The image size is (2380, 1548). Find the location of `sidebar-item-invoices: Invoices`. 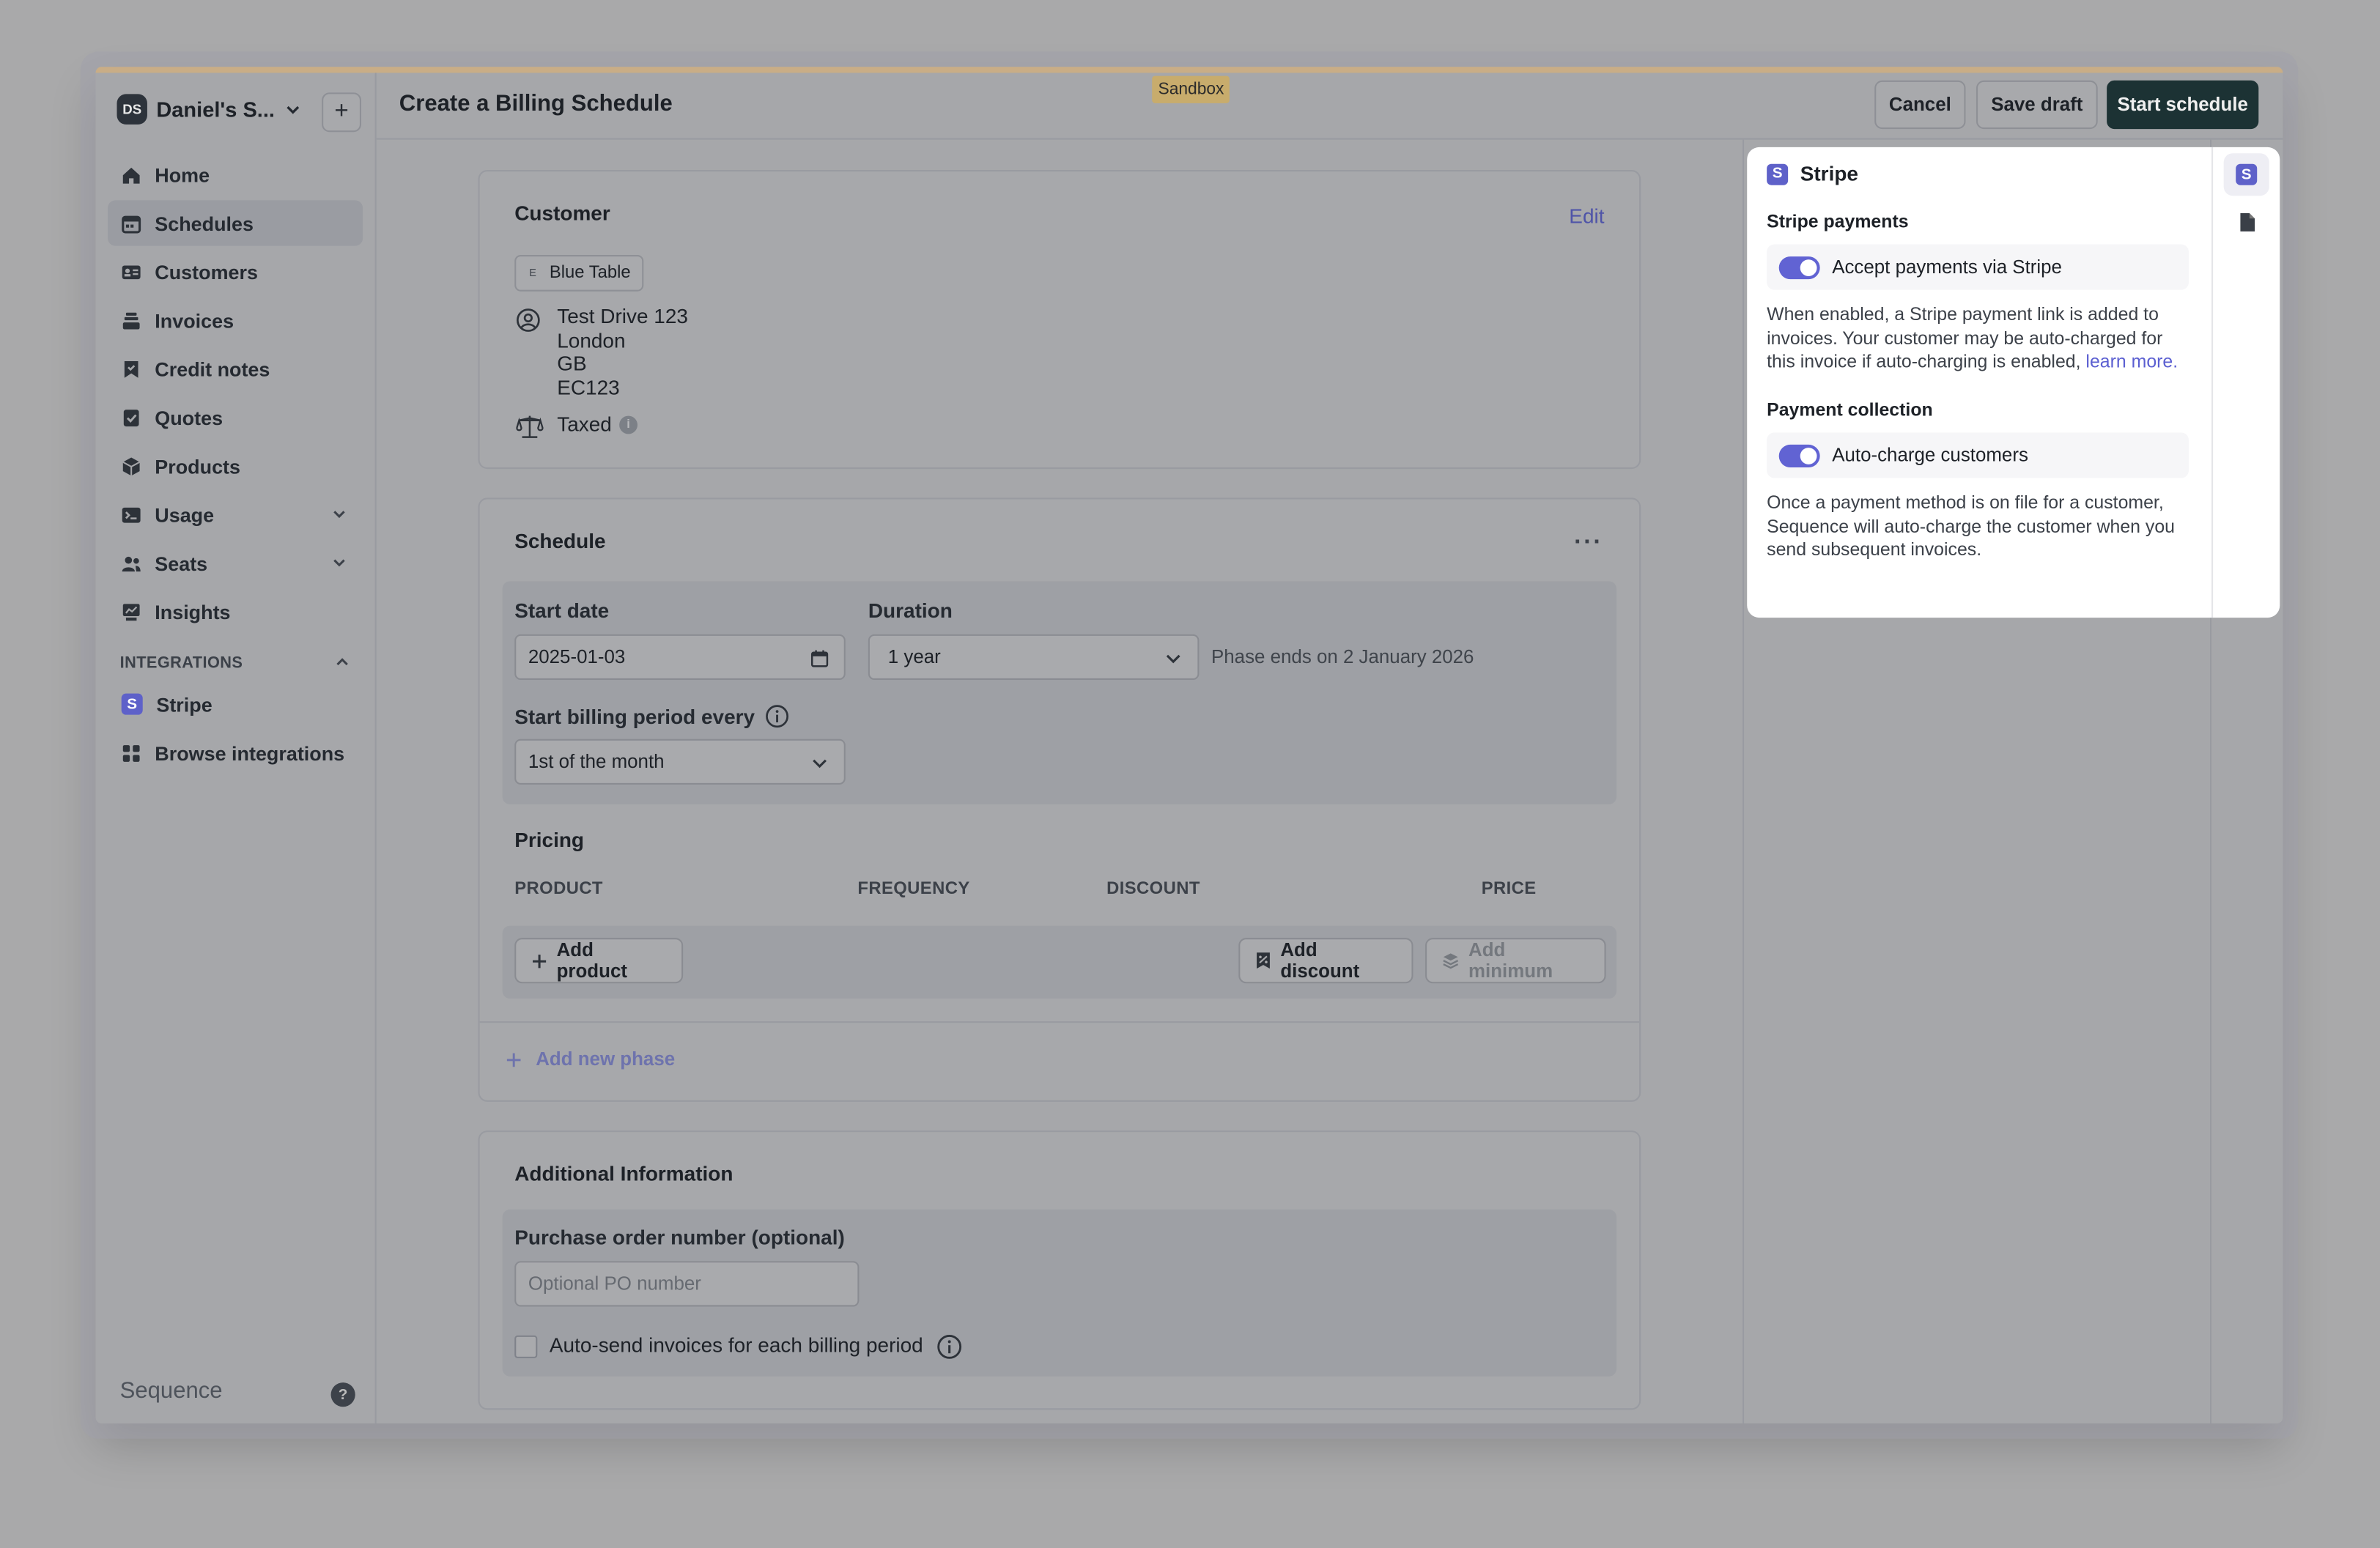

sidebar-item-invoices: Invoices is located at coordinates (235, 320).